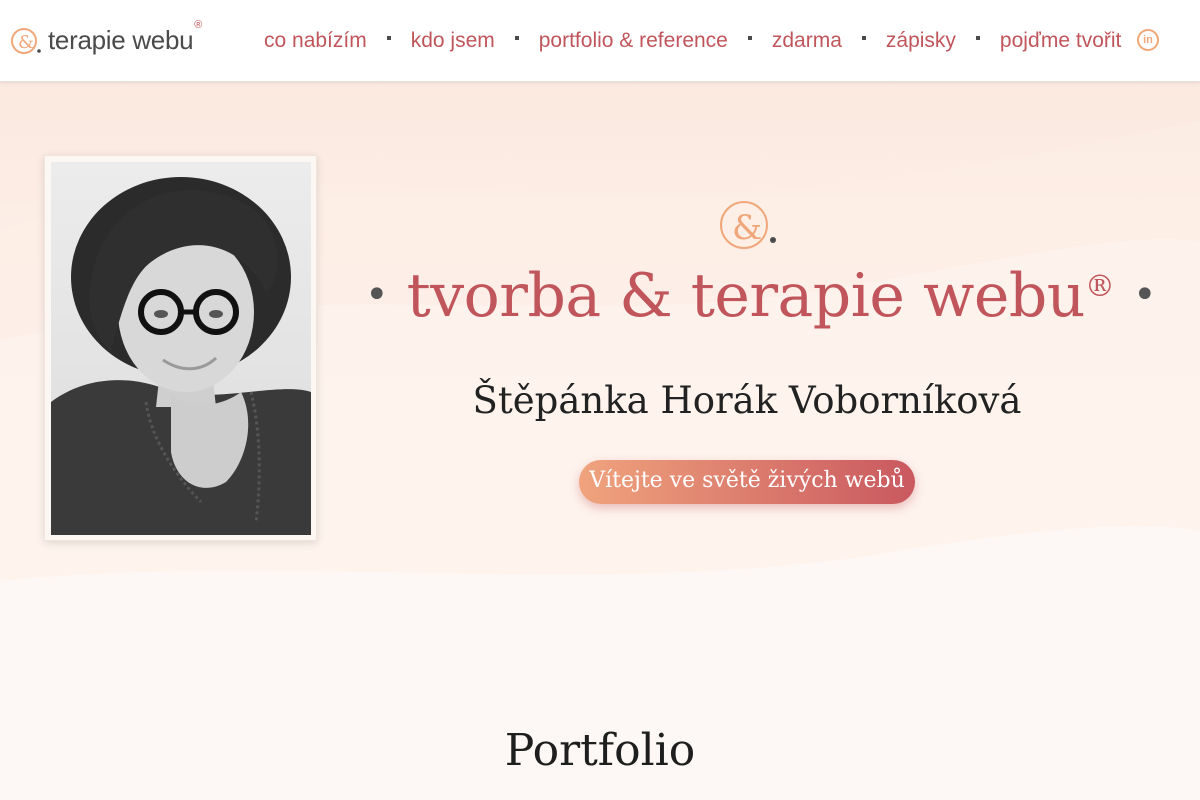 Image resolution: width=1200 pixels, height=800 pixels. Describe the element at coordinates (121, 39) in the screenshot. I see `logo-name: terapie webu` at that location.